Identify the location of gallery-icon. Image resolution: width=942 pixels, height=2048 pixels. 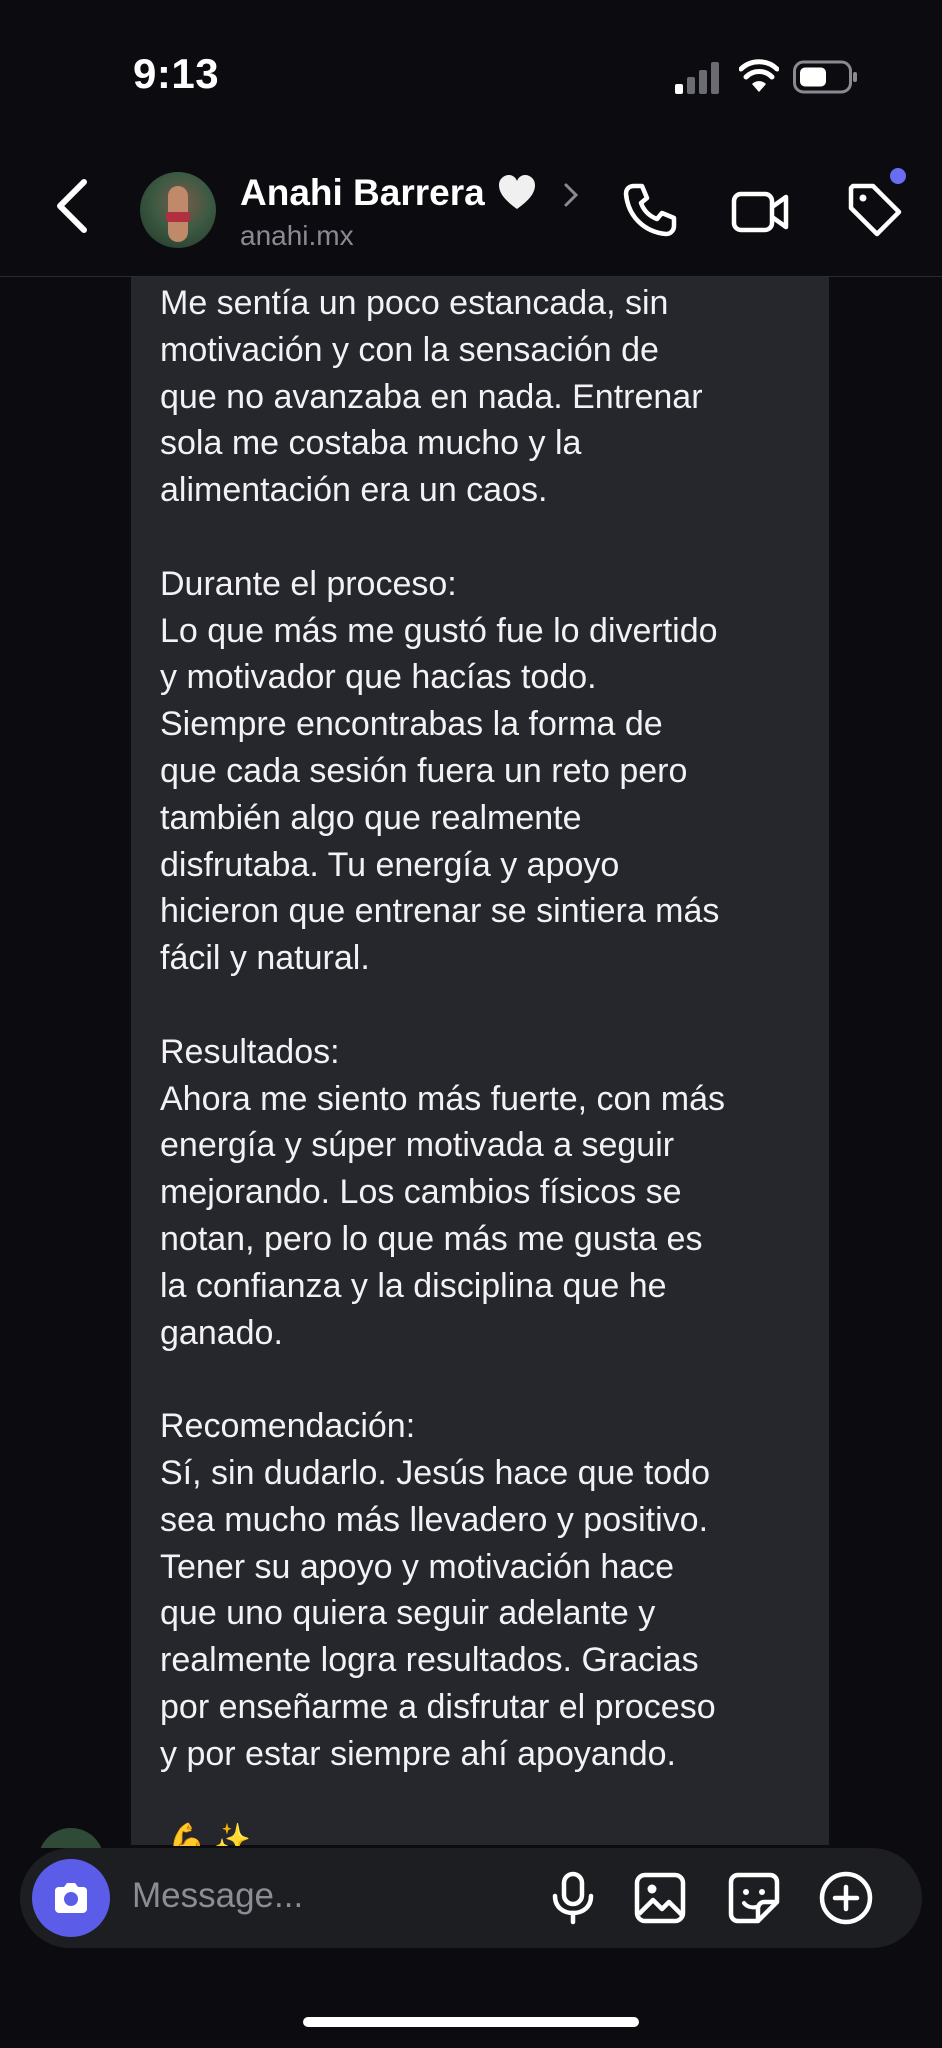
(660, 1898).